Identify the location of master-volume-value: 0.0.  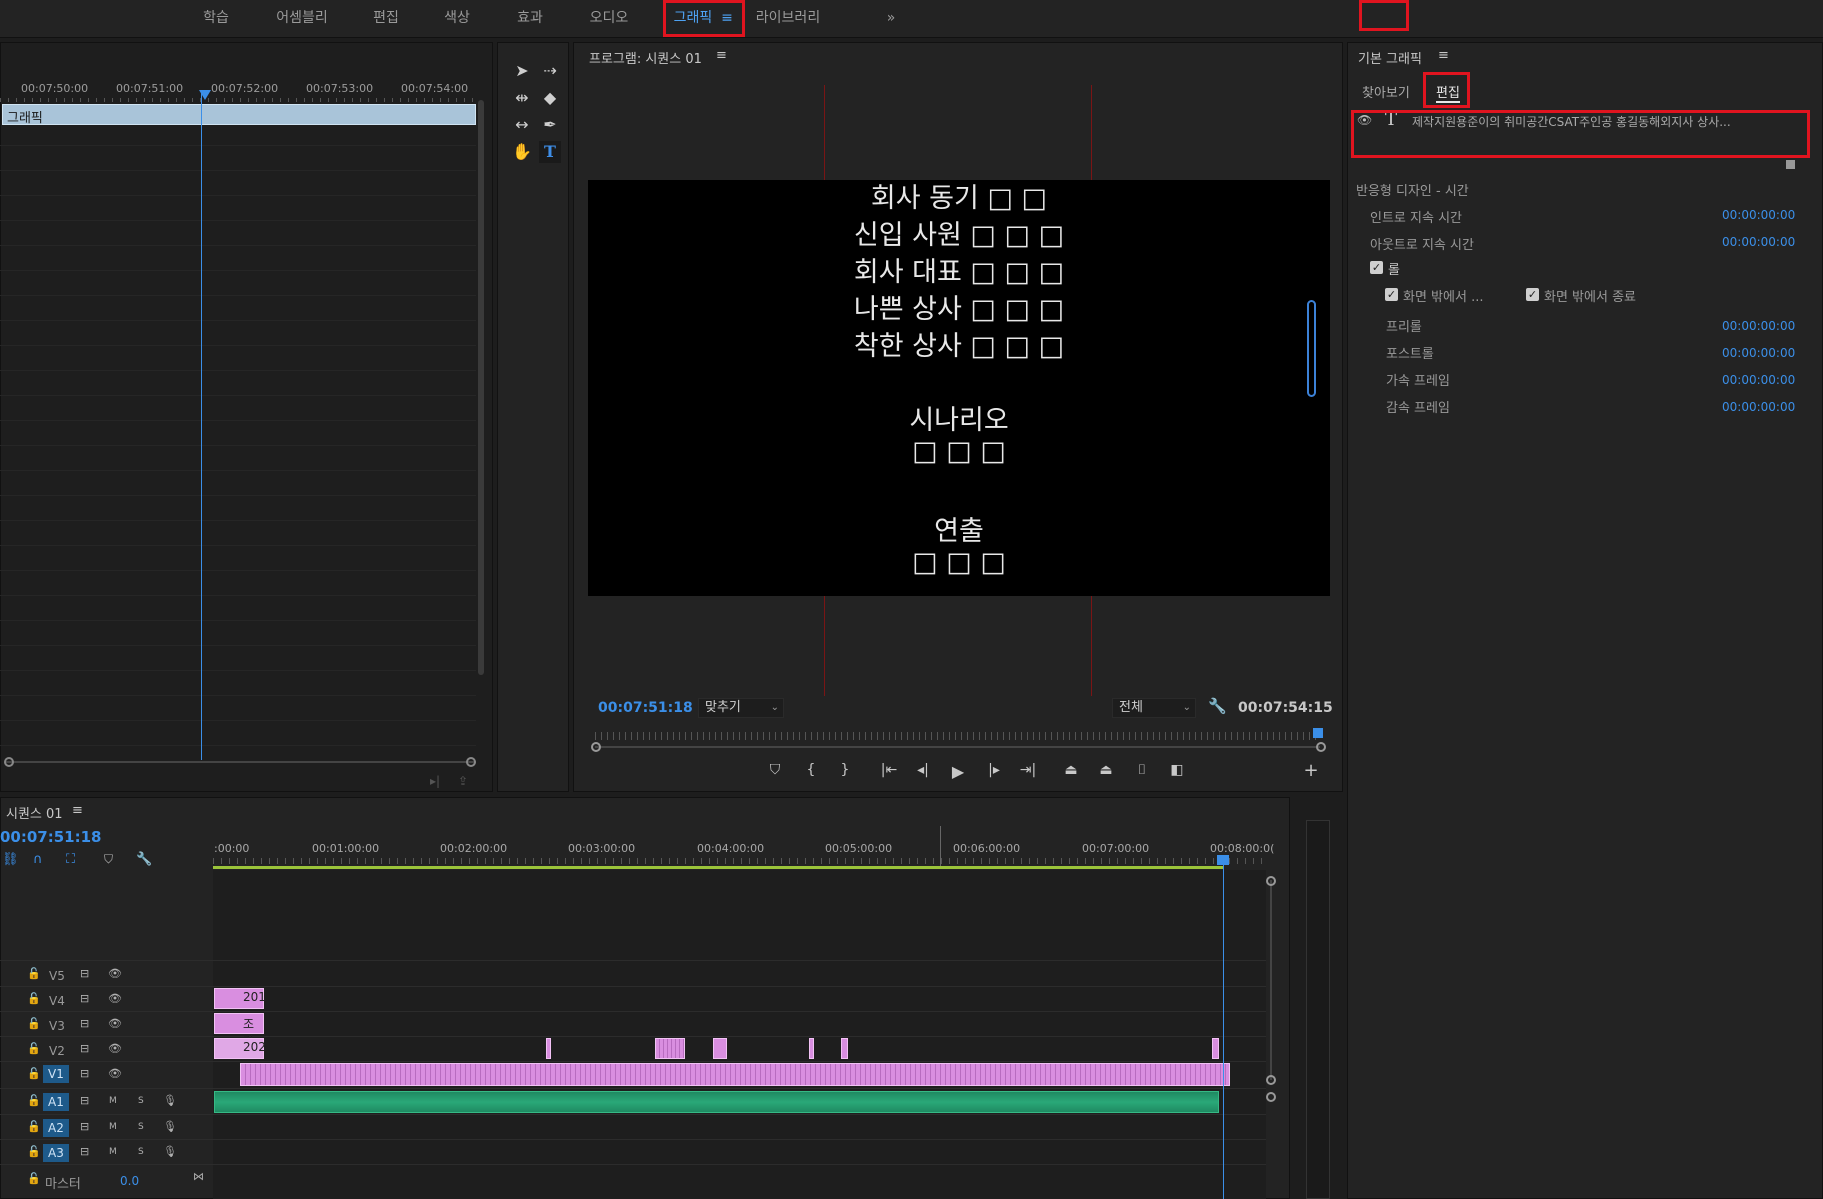
(129, 1181).